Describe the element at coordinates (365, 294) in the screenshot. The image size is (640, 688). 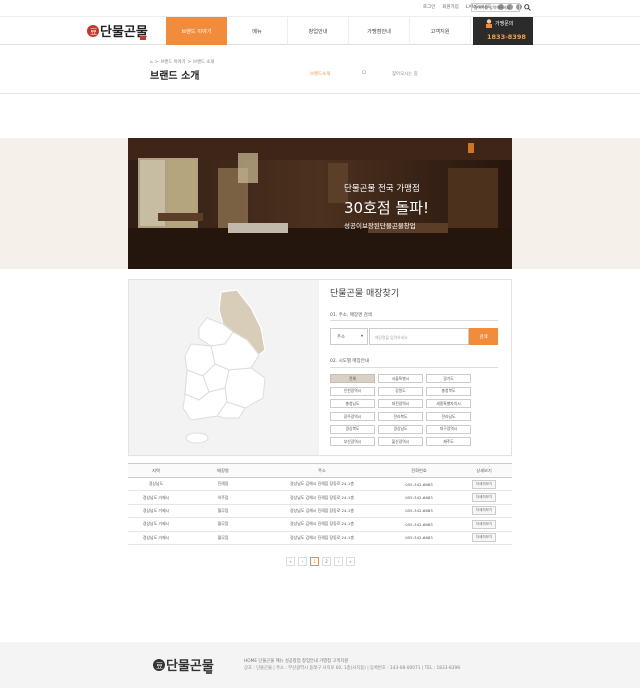
I see `finder-title: 단물곤물 매장찾기` at that location.